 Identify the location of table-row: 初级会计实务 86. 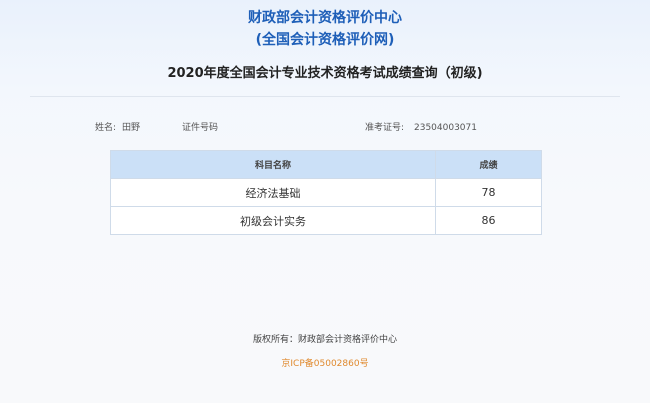
(326, 220).